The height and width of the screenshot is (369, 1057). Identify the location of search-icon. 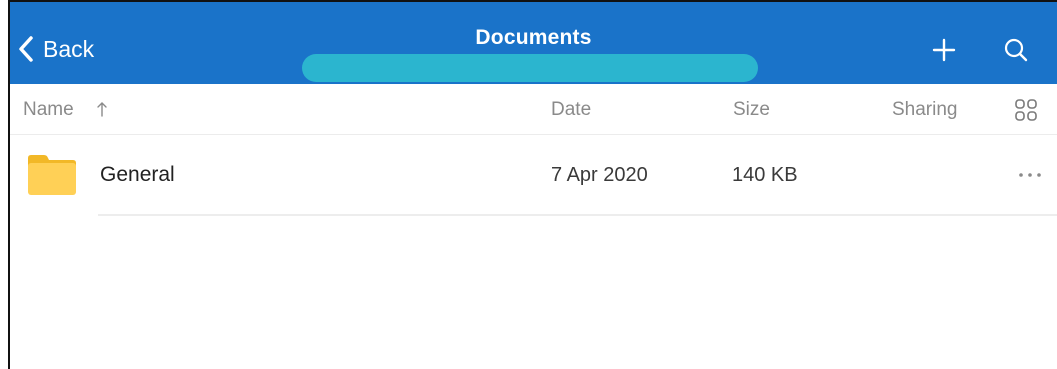
(1016, 50).